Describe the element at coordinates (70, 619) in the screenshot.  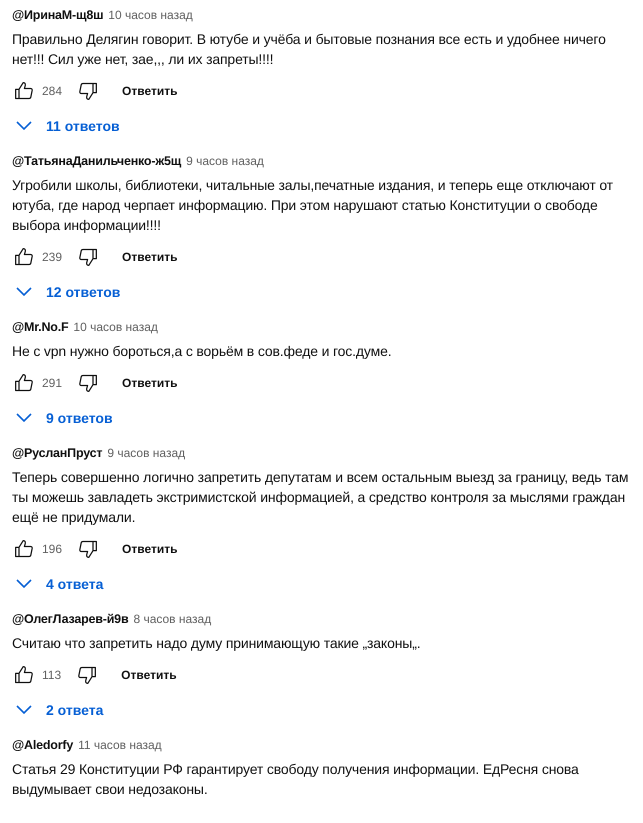
I see `comment-author: @ОлегЛазарев-й9в` at that location.